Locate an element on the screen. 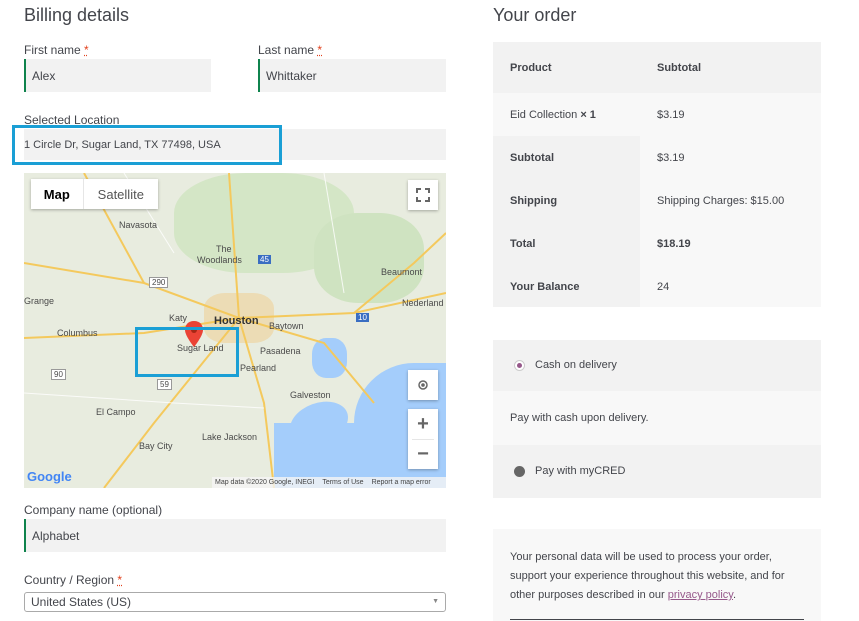 This screenshot has width=859, height=621. shipping-label: Shipping is located at coordinates (534, 201).